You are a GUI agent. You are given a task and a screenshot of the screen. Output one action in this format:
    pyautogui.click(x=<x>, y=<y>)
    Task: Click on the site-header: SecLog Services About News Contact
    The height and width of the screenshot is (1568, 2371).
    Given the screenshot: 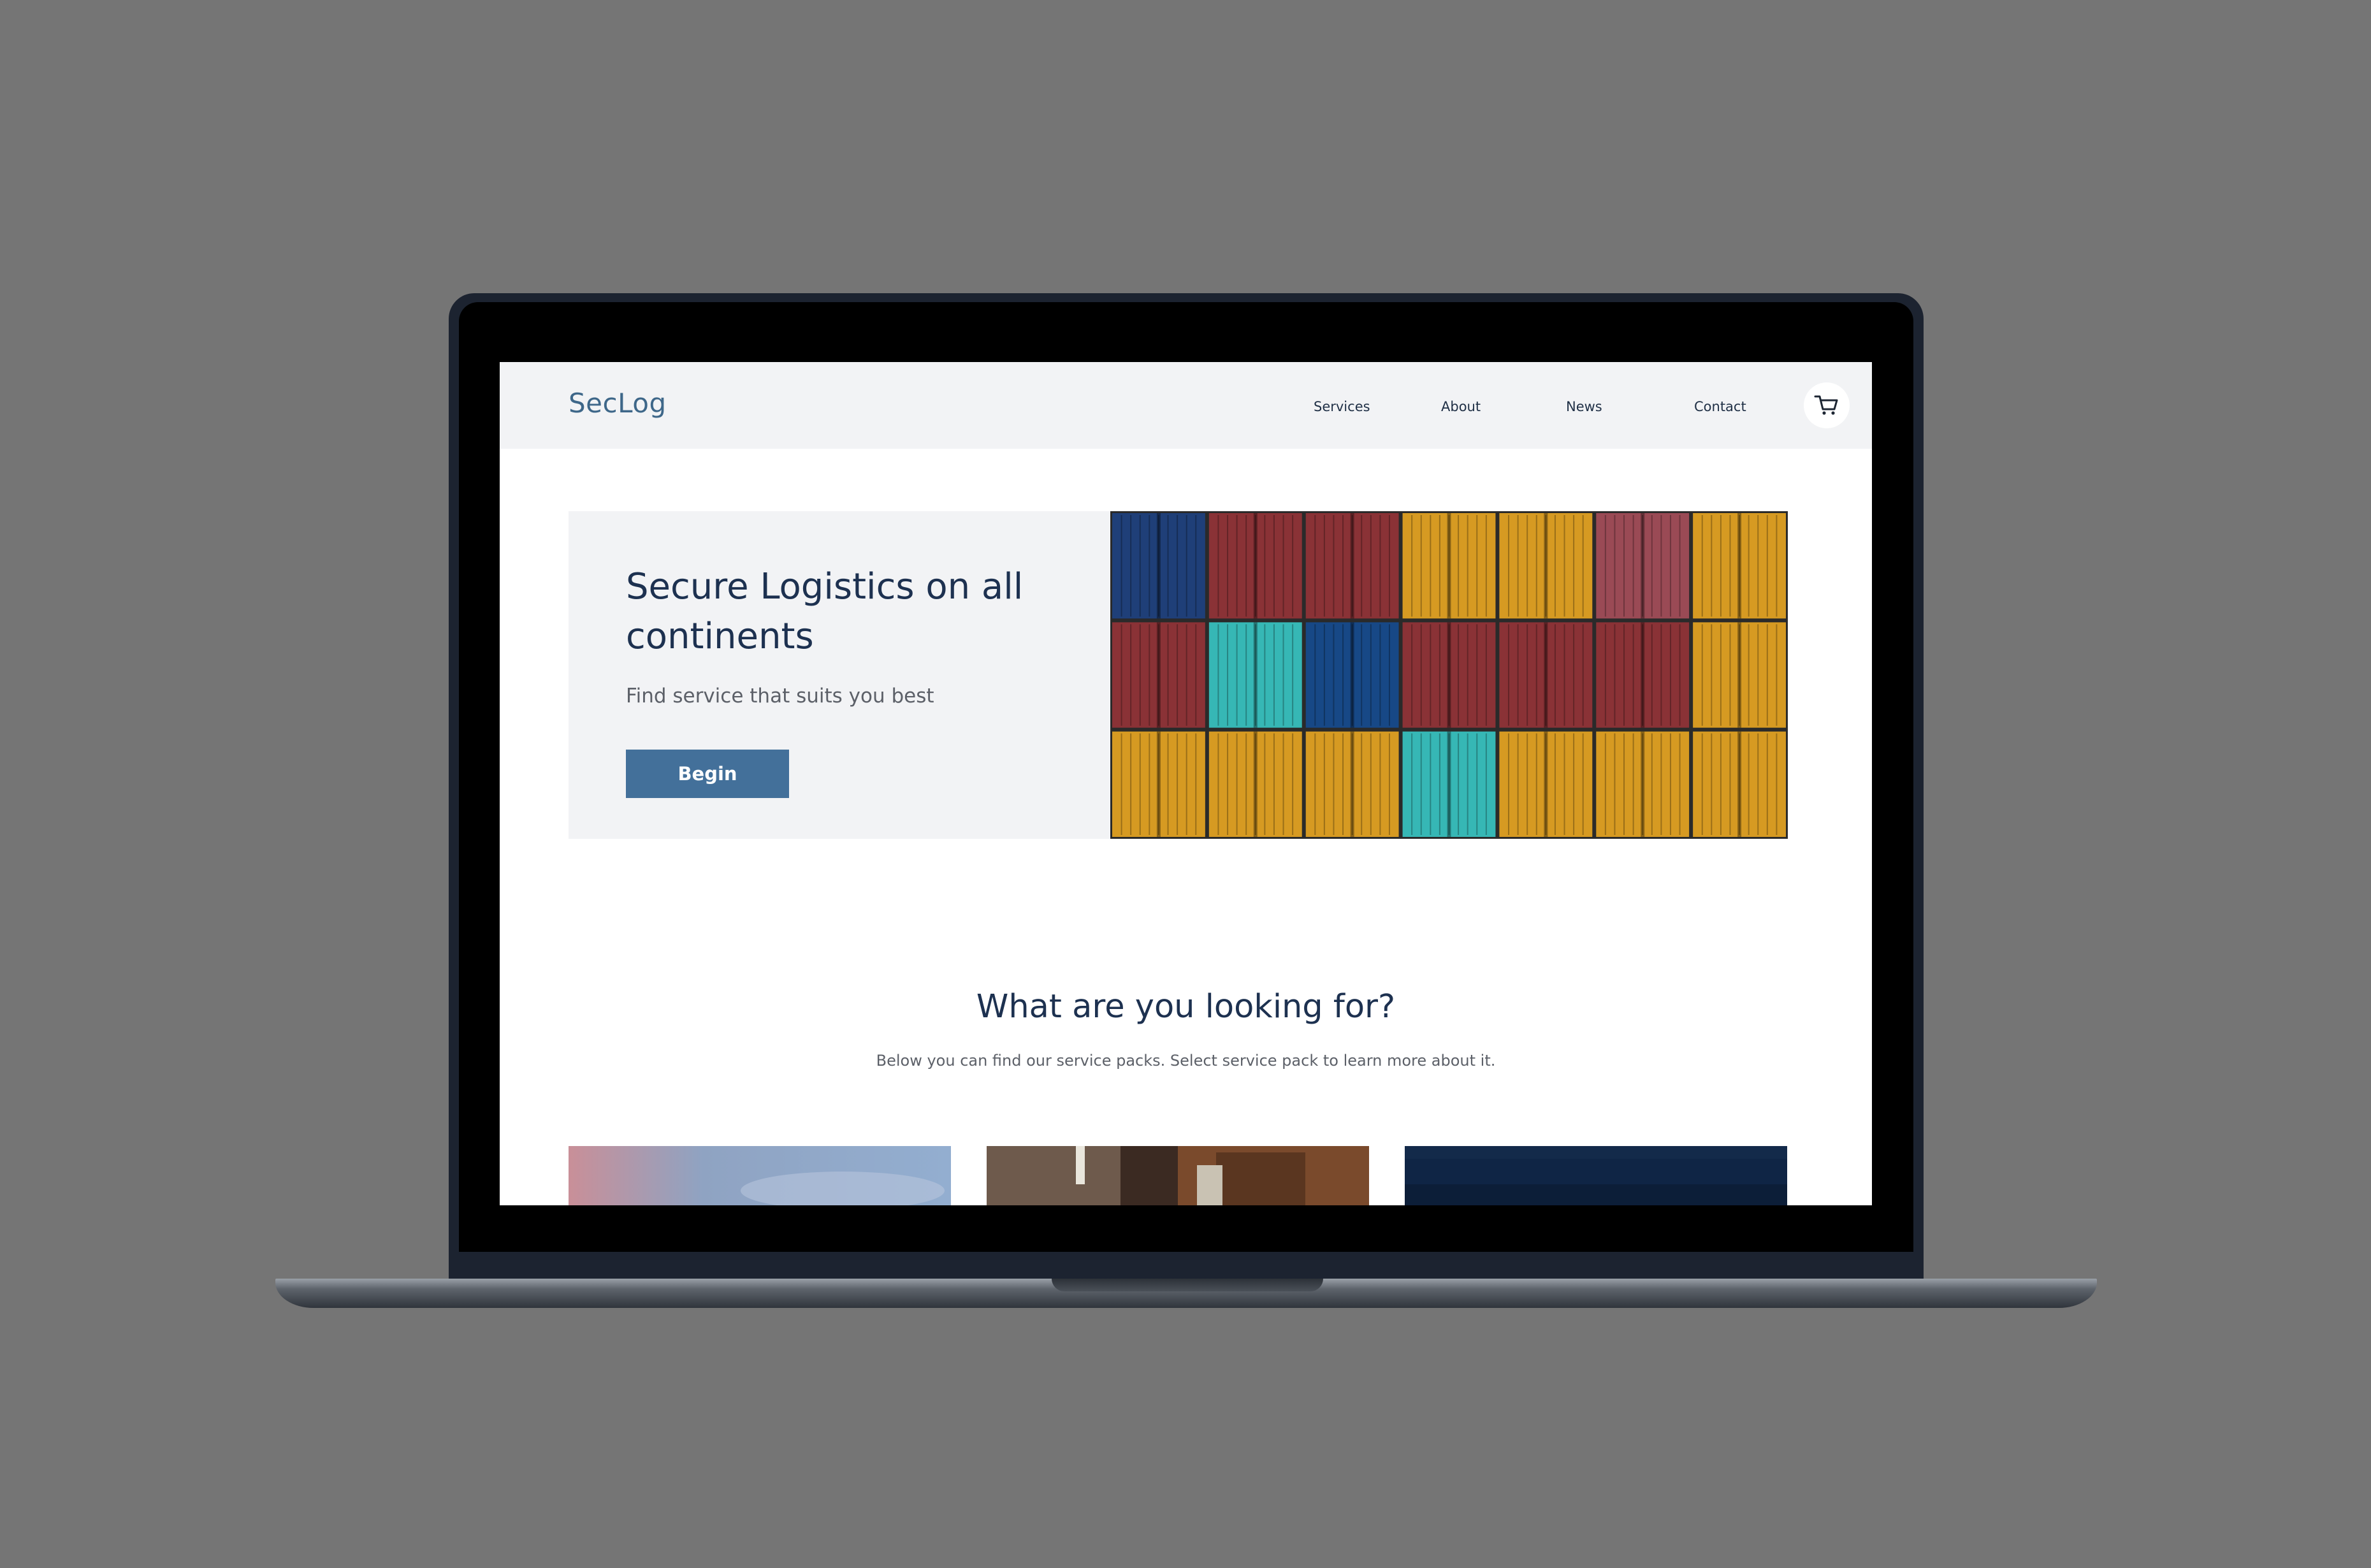 What is the action you would take?
    pyautogui.click(x=1186, y=406)
    